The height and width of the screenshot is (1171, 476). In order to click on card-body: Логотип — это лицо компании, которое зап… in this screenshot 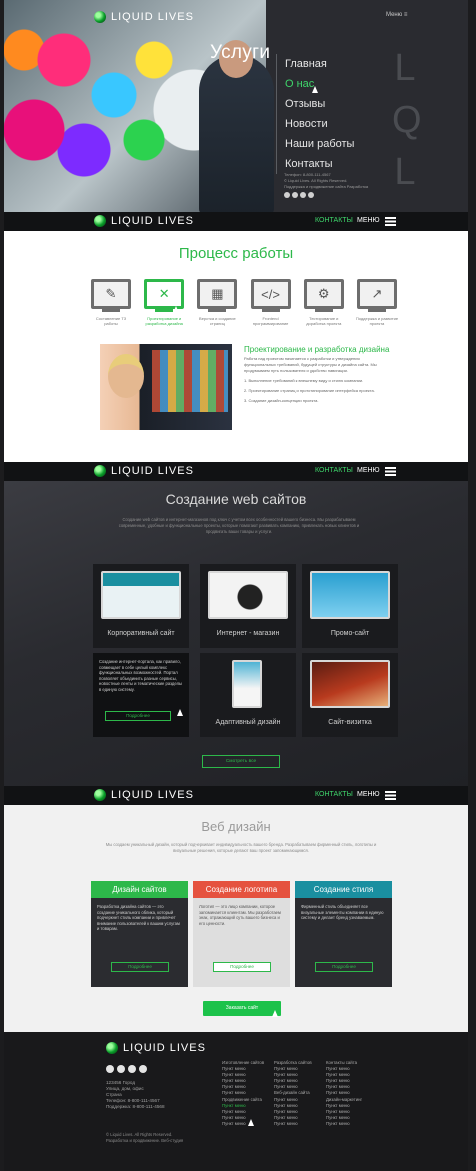, I will do `click(241, 942)`.